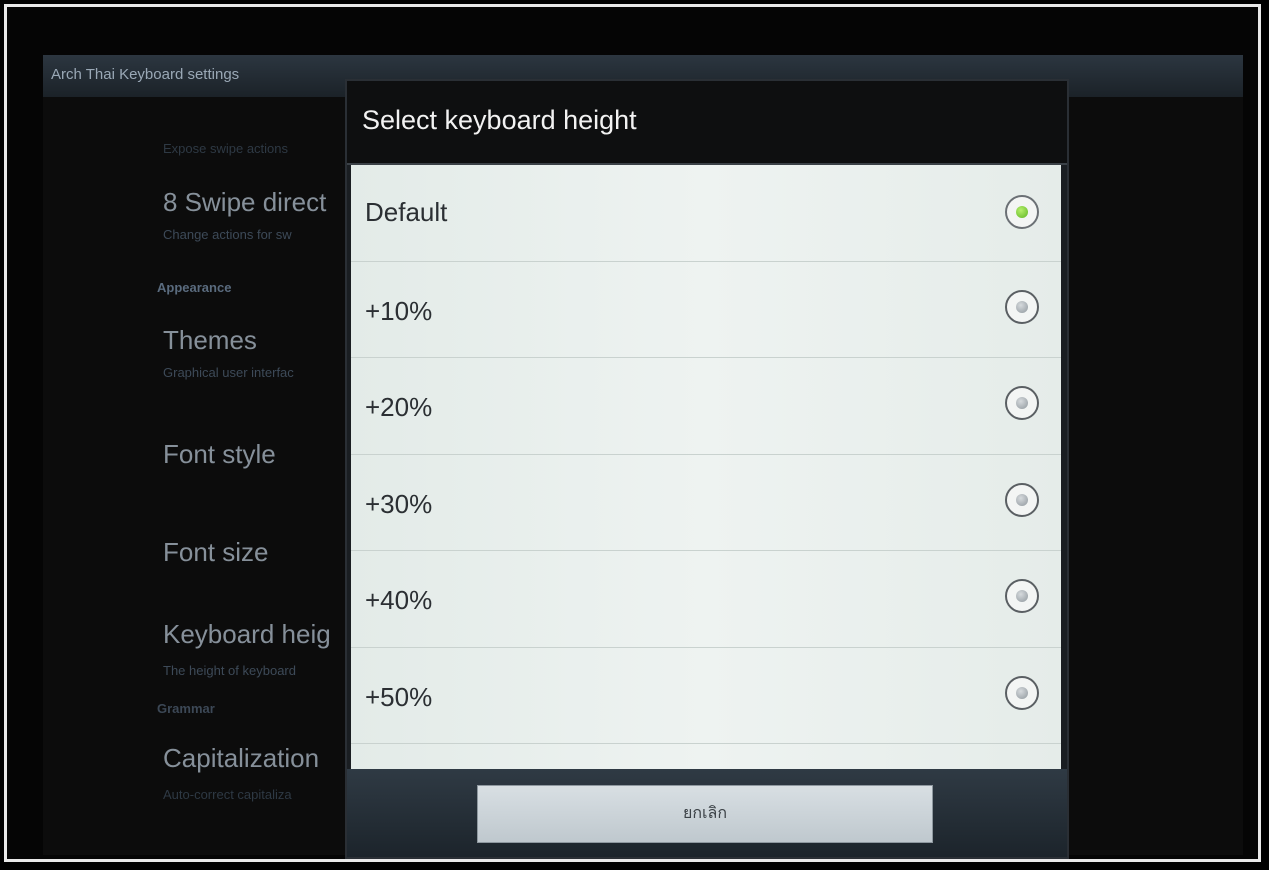 This screenshot has width=1269, height=870. What do you see at coordinates (186, 708) in the screenshot?
I see `category-grammar: Grammar` at bounding box center [186, 708].